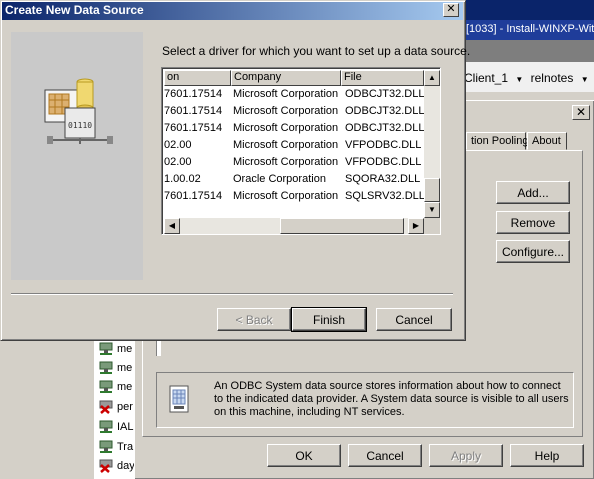  Describe the element at coordinates (529, 77) in the screenshot. I see `breadcrumb: Client_1 ▼ relnotes ▼ reac` at that location.